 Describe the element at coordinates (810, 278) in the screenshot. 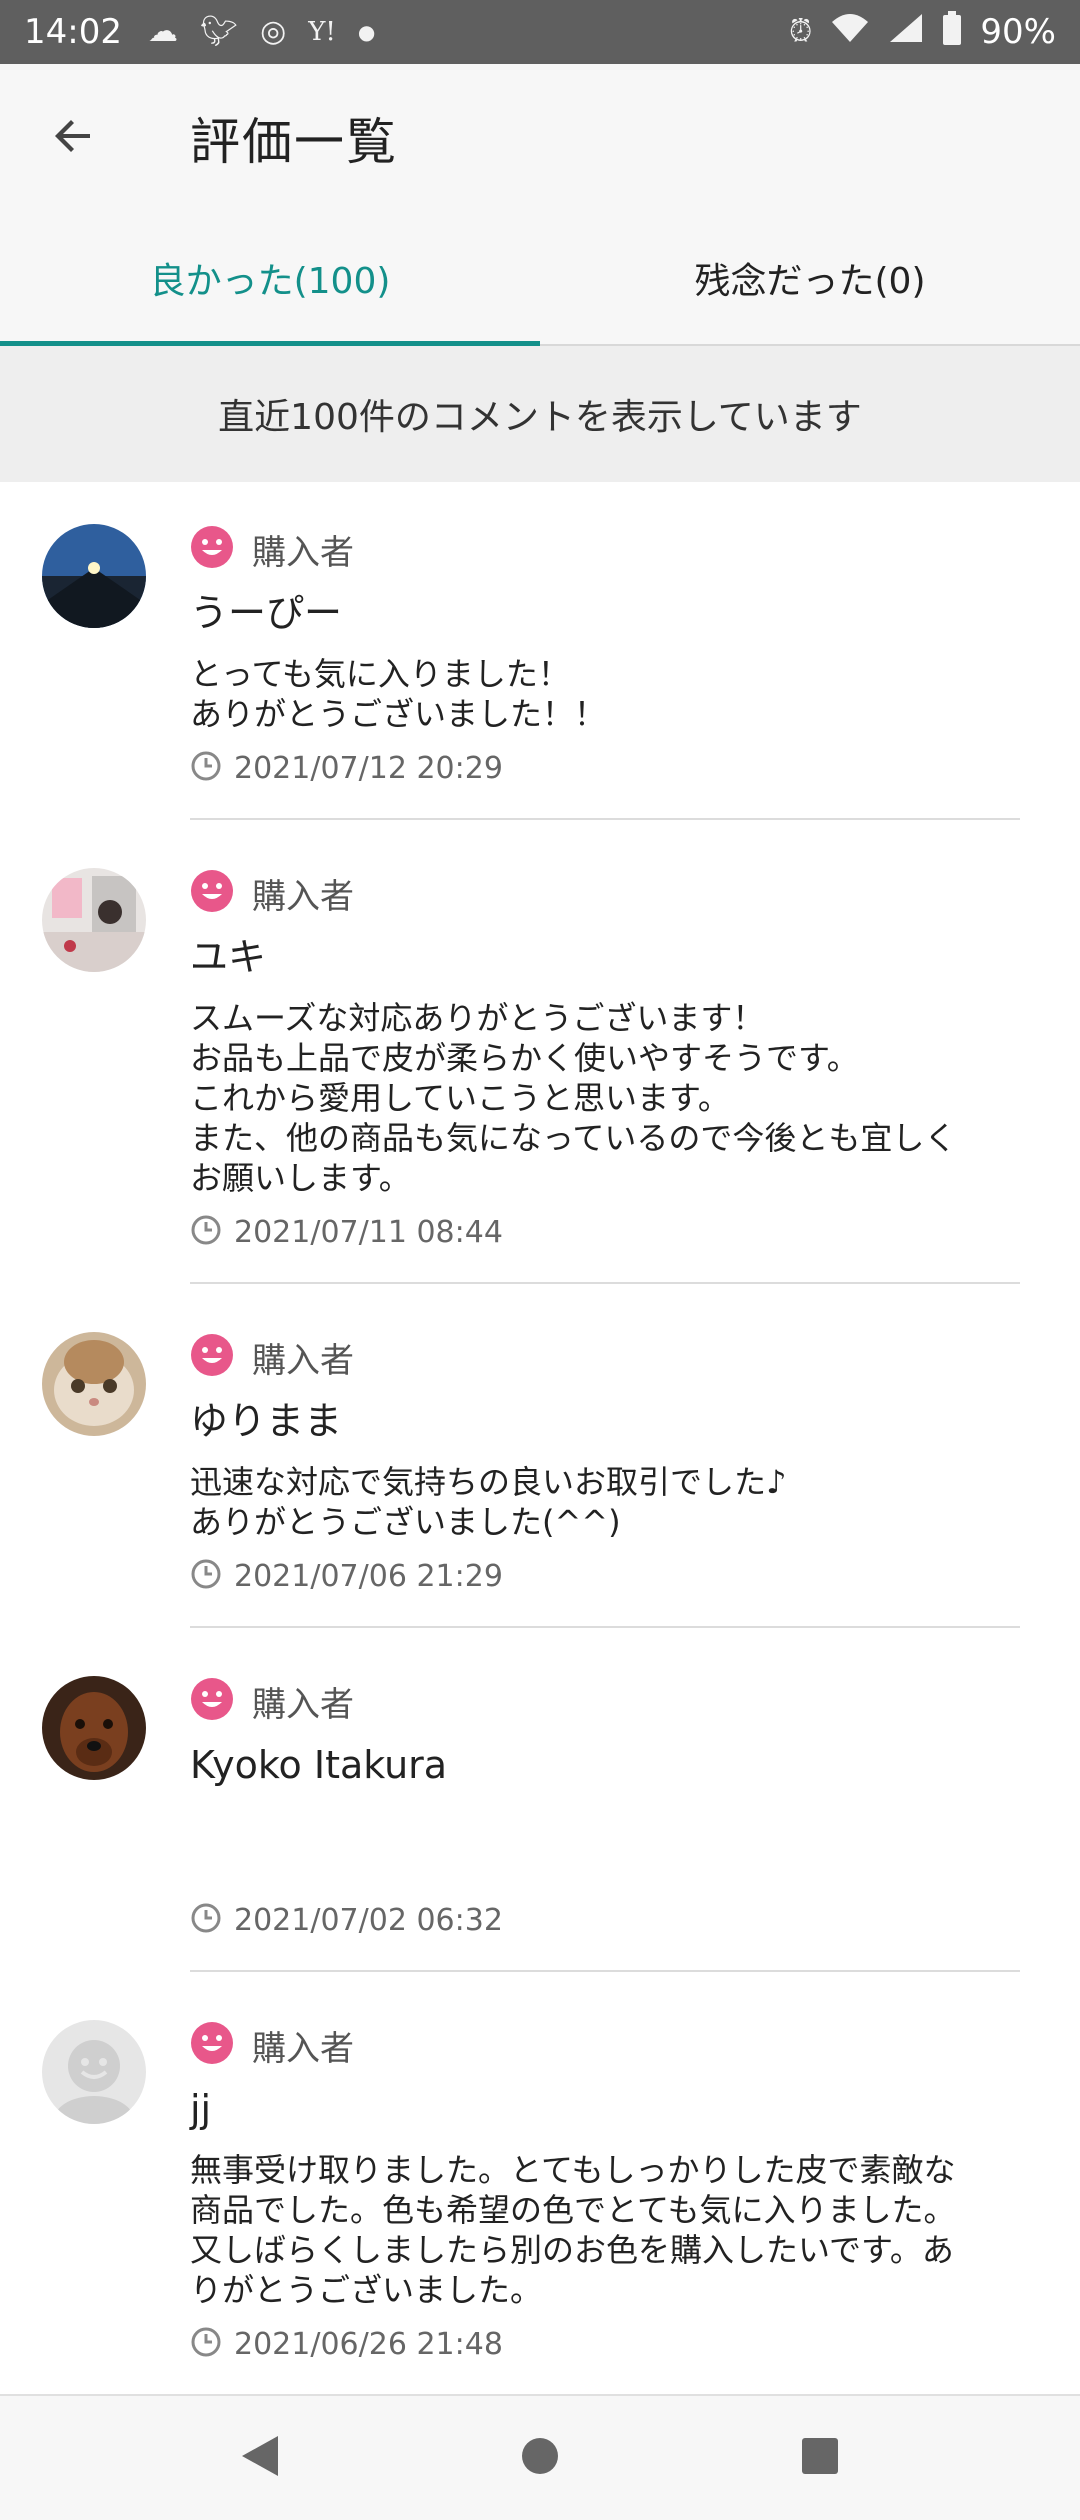

I see `tab-bad: 残念だった(0)` at that location.